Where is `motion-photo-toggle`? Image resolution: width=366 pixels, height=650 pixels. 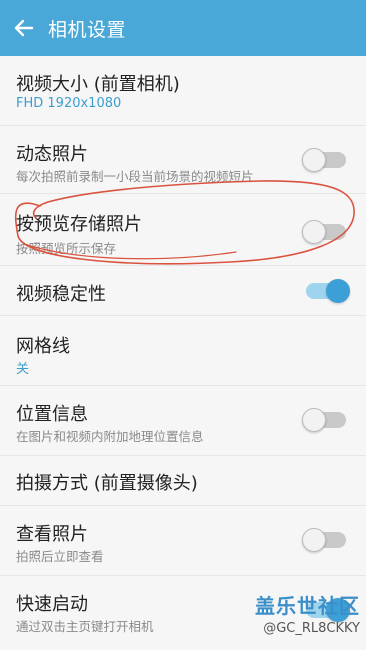
motion-photo-toggle is located at coordinates (324, 160).